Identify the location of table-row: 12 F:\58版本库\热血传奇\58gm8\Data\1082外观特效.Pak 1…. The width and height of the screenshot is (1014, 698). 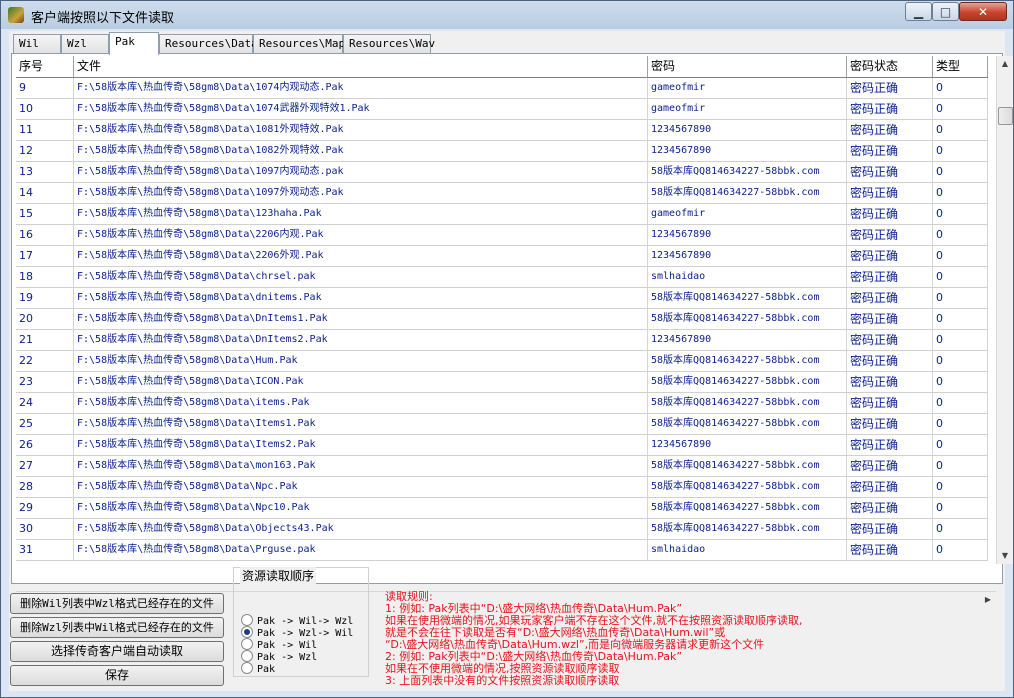
(502, 151).